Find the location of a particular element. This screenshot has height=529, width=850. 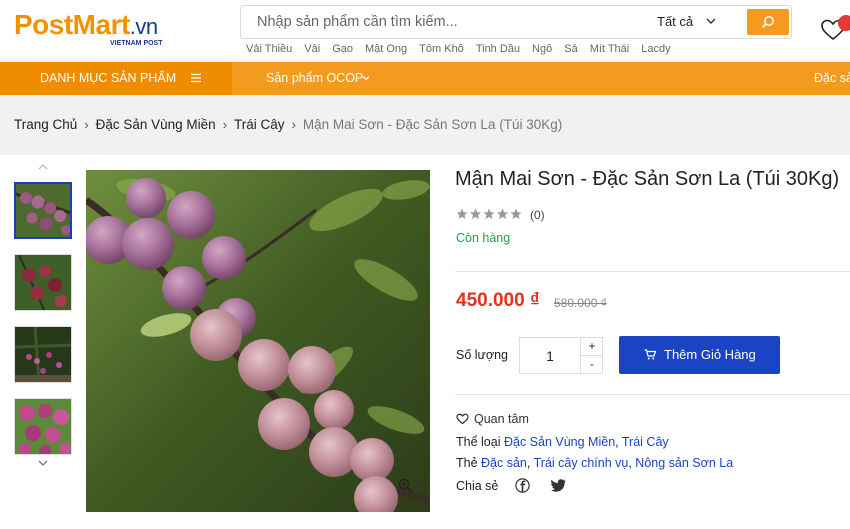

search-icon is located at coordinates (767, 22).